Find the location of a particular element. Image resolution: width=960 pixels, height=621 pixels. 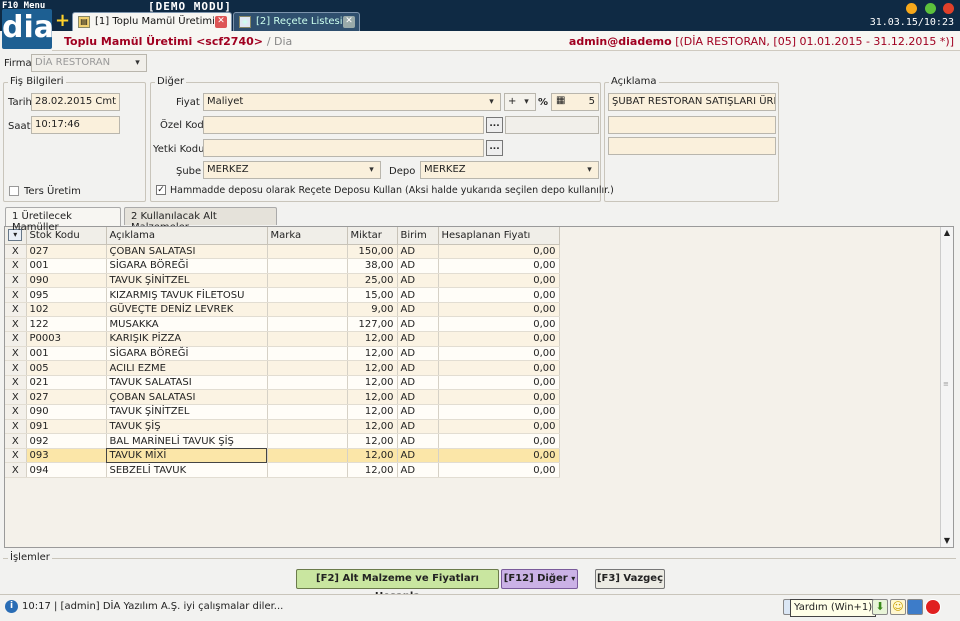

minimize-icon is located at coordinates (911, 8).